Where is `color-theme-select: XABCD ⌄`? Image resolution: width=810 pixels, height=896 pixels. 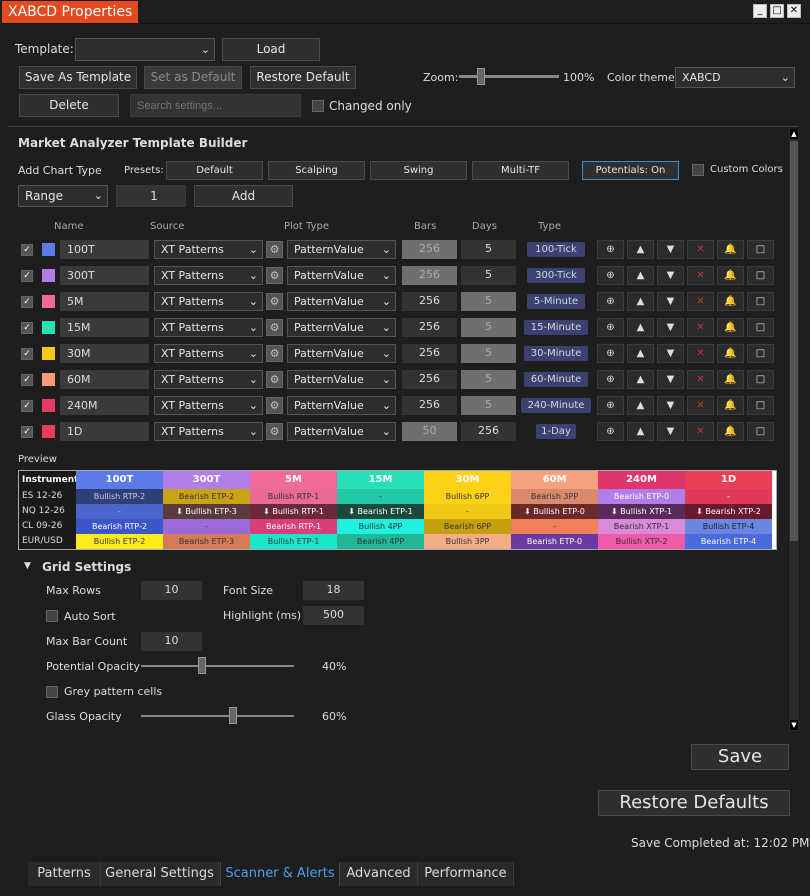
color-theme-select: XABCD ⌄ is located at coordinates (735, 77).